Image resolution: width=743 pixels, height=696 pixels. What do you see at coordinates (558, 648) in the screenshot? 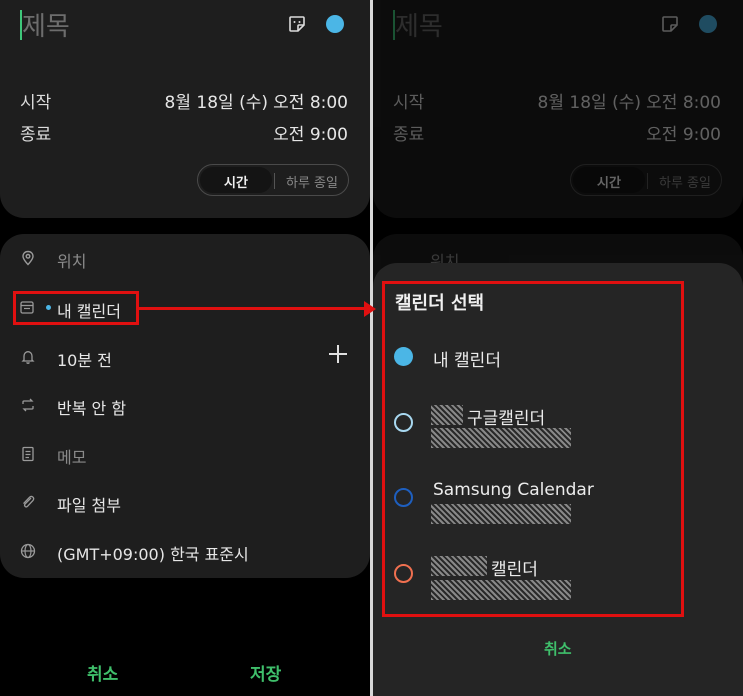
I see `sheet-cancel-button: 취소` at bounding box center [558, 648].